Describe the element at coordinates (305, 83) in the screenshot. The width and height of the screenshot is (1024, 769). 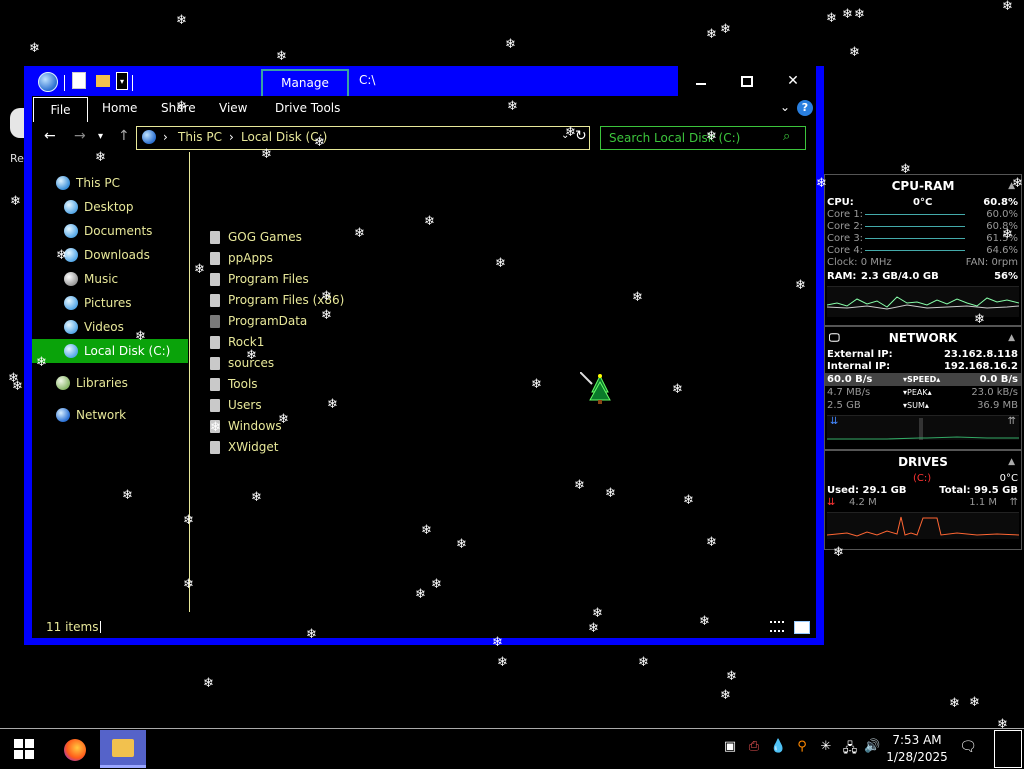
I see `manage-tab: Manage` at that location.